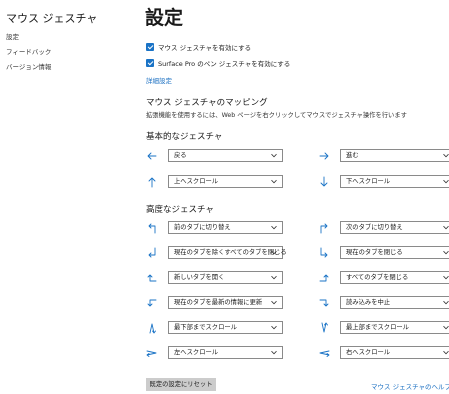 Image resolution: width=449 pixels, height=394 pixels. I want to click on gesture-action-value: 進む, so click(352, 155).